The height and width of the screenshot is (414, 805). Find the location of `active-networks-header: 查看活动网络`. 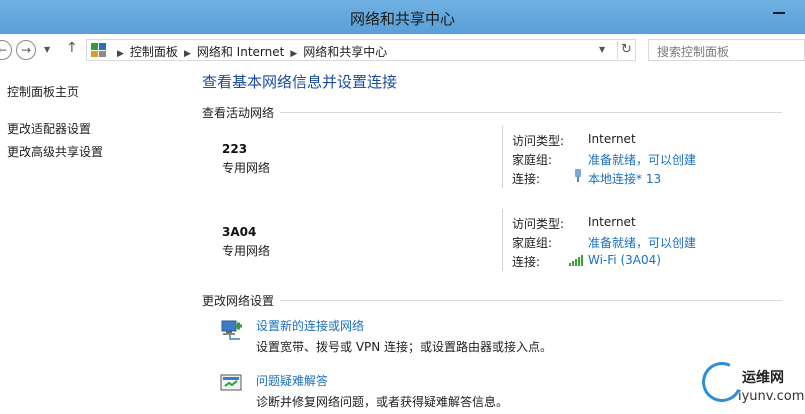

active-networks-header: 查看活动网络 is located at coordinates (238, 113).